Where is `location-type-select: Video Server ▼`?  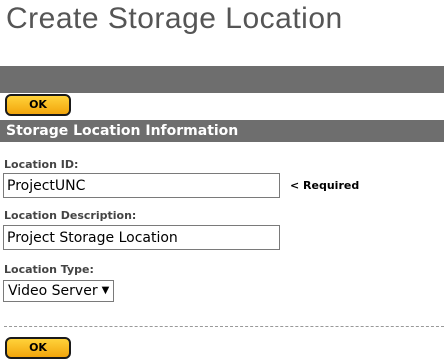
location-type-select: Video Server ▼ is located at coordinates (59, 291).